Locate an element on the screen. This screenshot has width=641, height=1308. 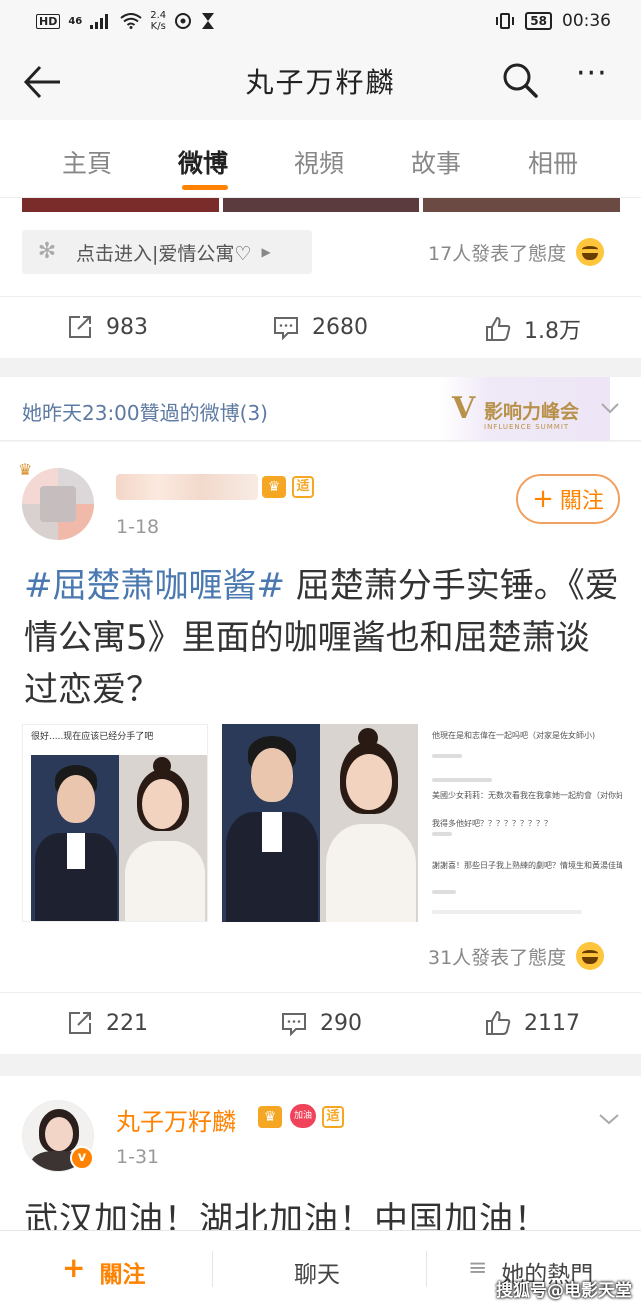
chat-line-1: 他現在是和志偉在一起吗吧（对家是佐女師小) is located at coordinates (514, 735).